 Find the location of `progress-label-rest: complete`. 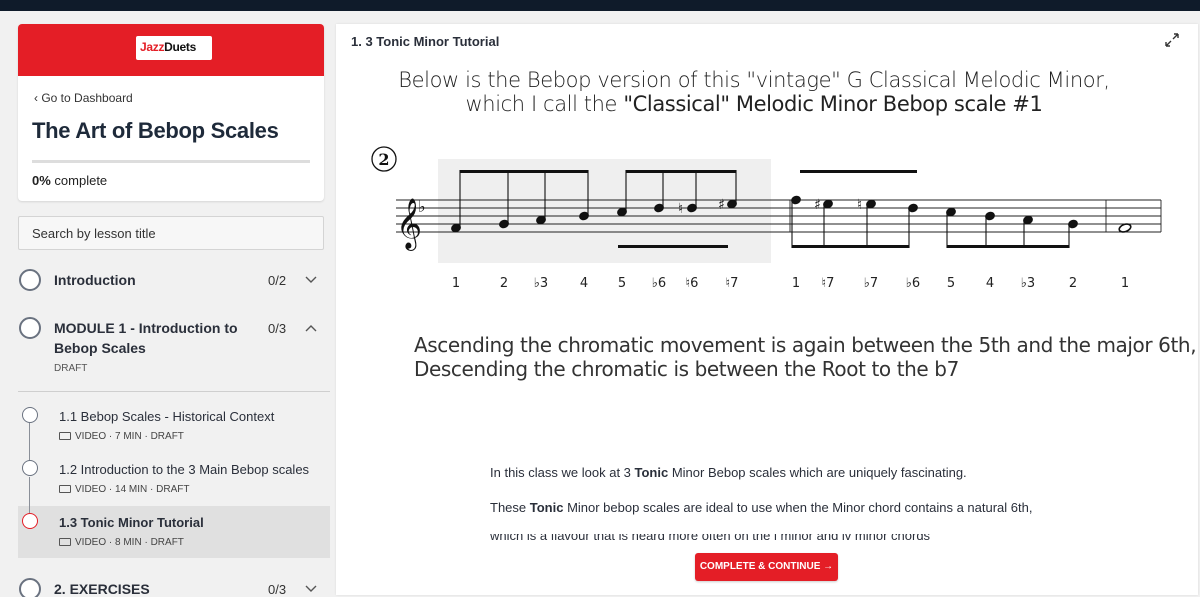

progress-label-rest: complete is located at coordinates (79, 180).